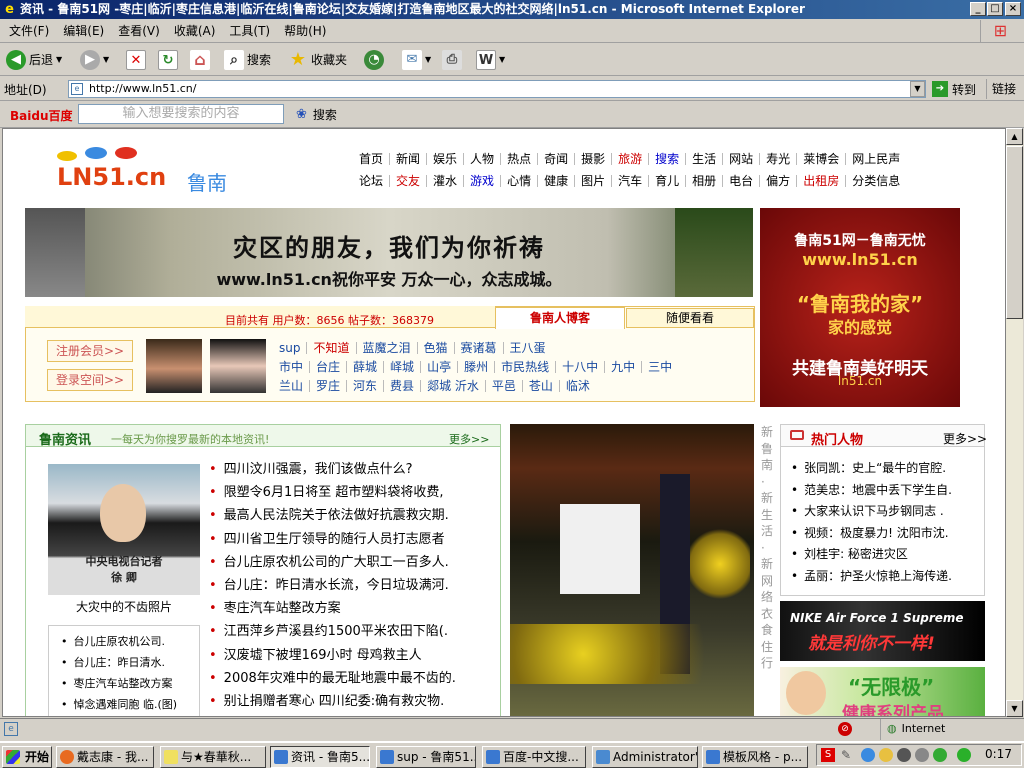 Image resolution: width=1024 pixels, height=768 pixels. Describe the element at coordinates (622, 367) in the screenshot. I see `blog-area-8: 九中` at that location.